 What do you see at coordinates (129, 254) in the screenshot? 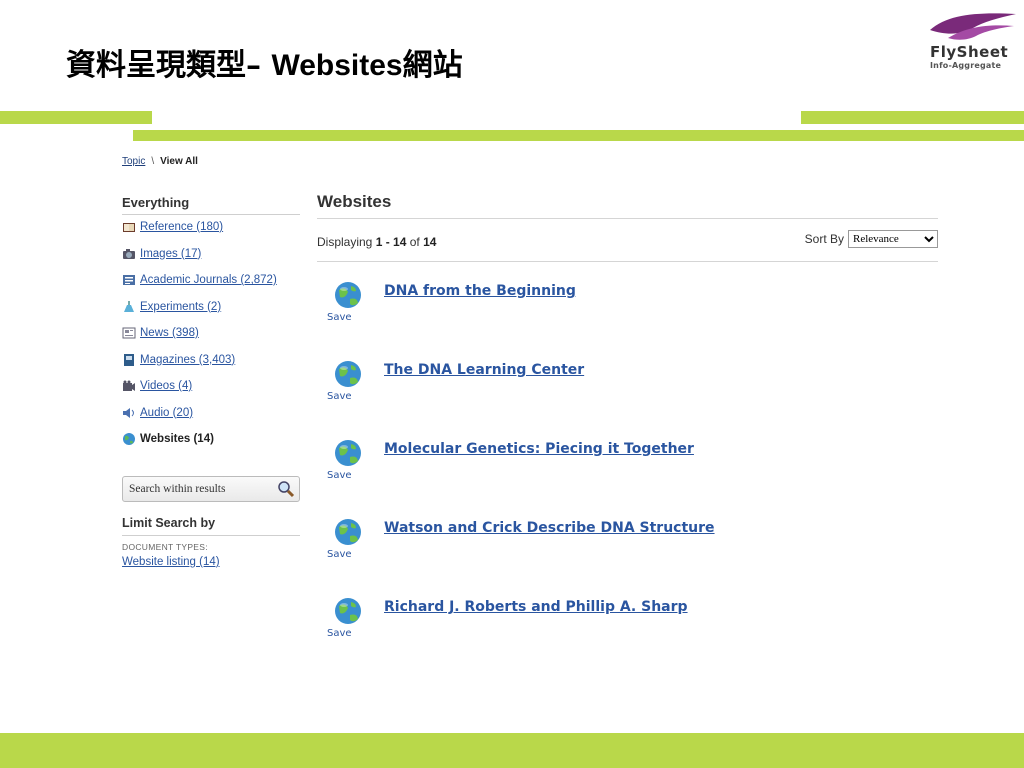
I see `camera-icon` at bounding box center [129, 254].